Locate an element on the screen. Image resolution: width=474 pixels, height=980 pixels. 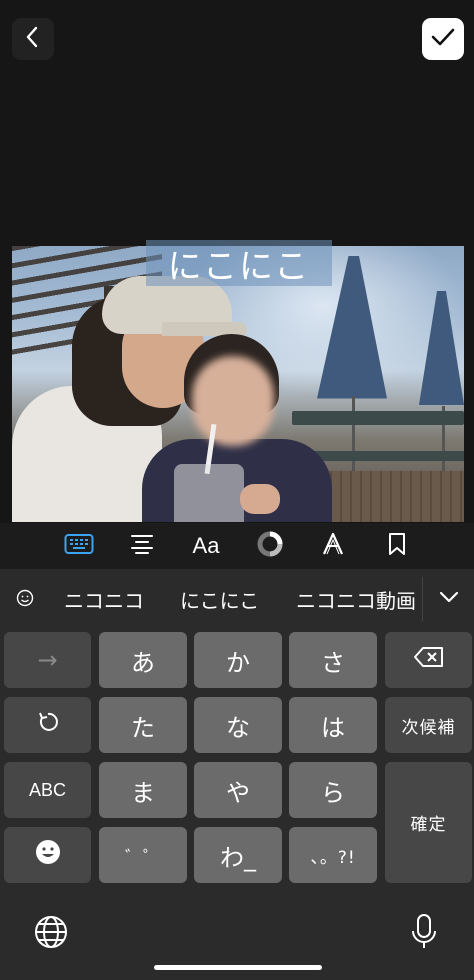
globe-icon is located at coordinates (51, 934).